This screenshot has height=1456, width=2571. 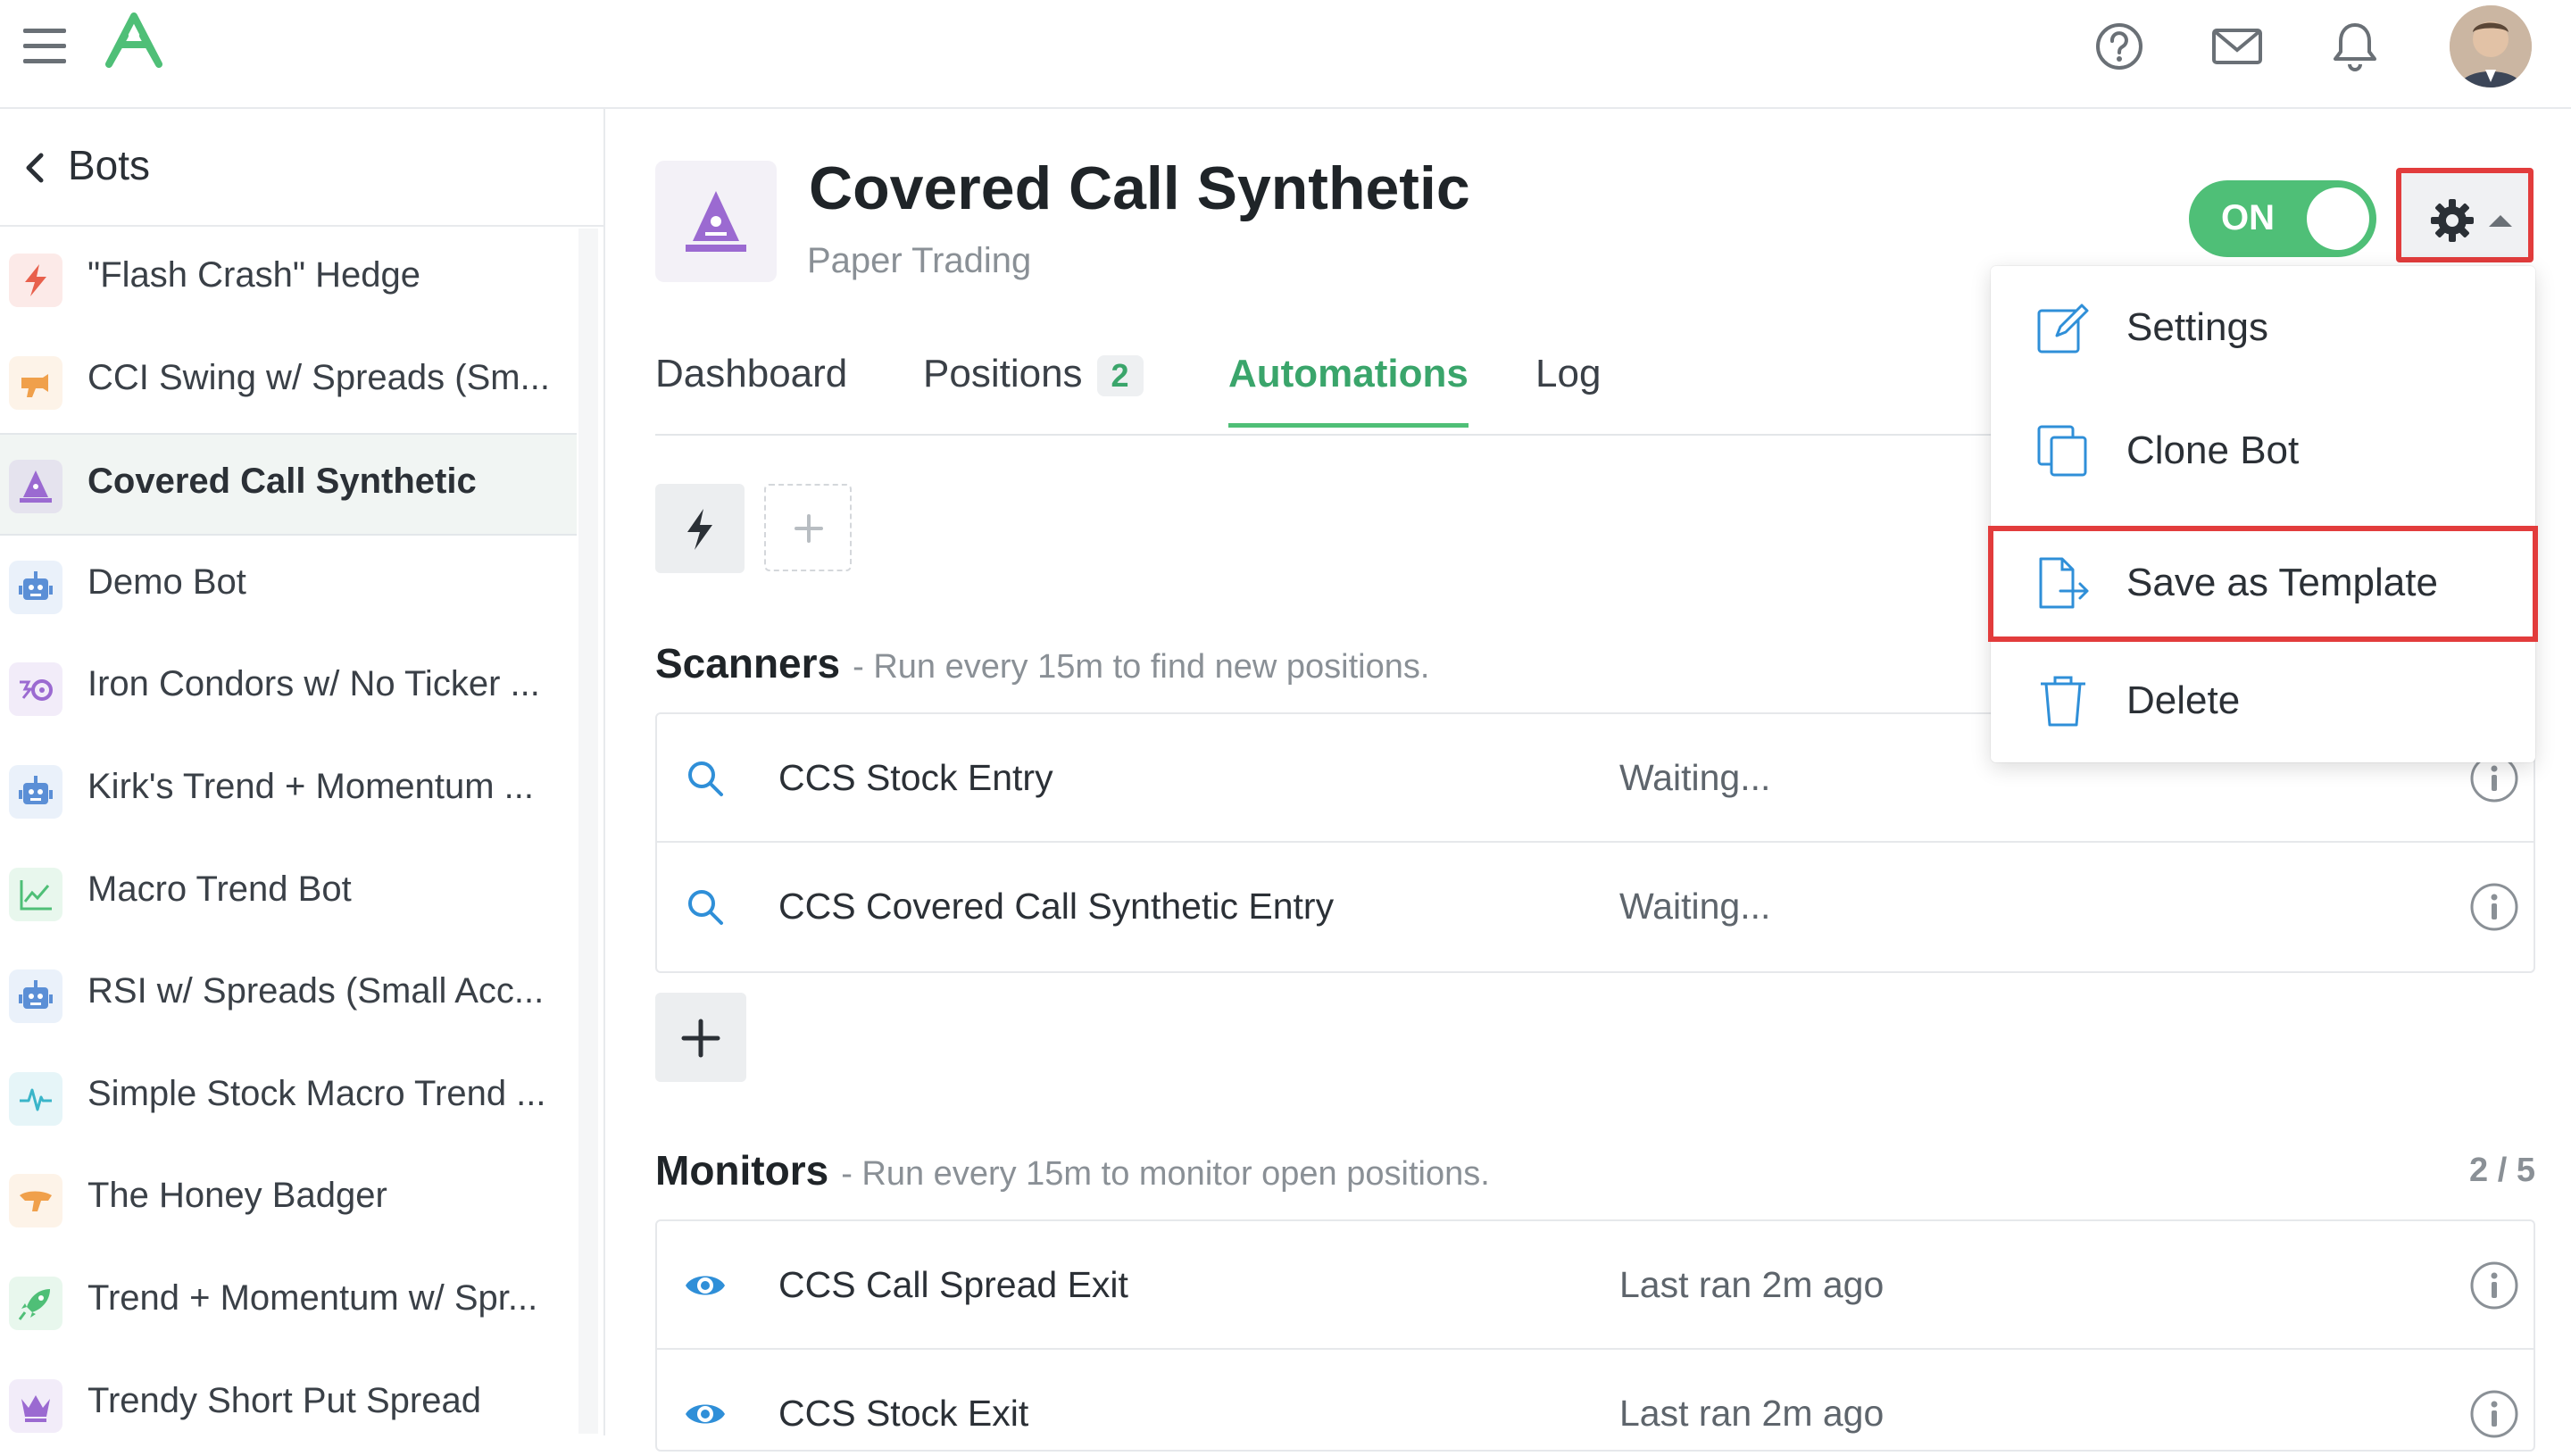 I want to click on toggle-knob, so click(x=2338, y=218).